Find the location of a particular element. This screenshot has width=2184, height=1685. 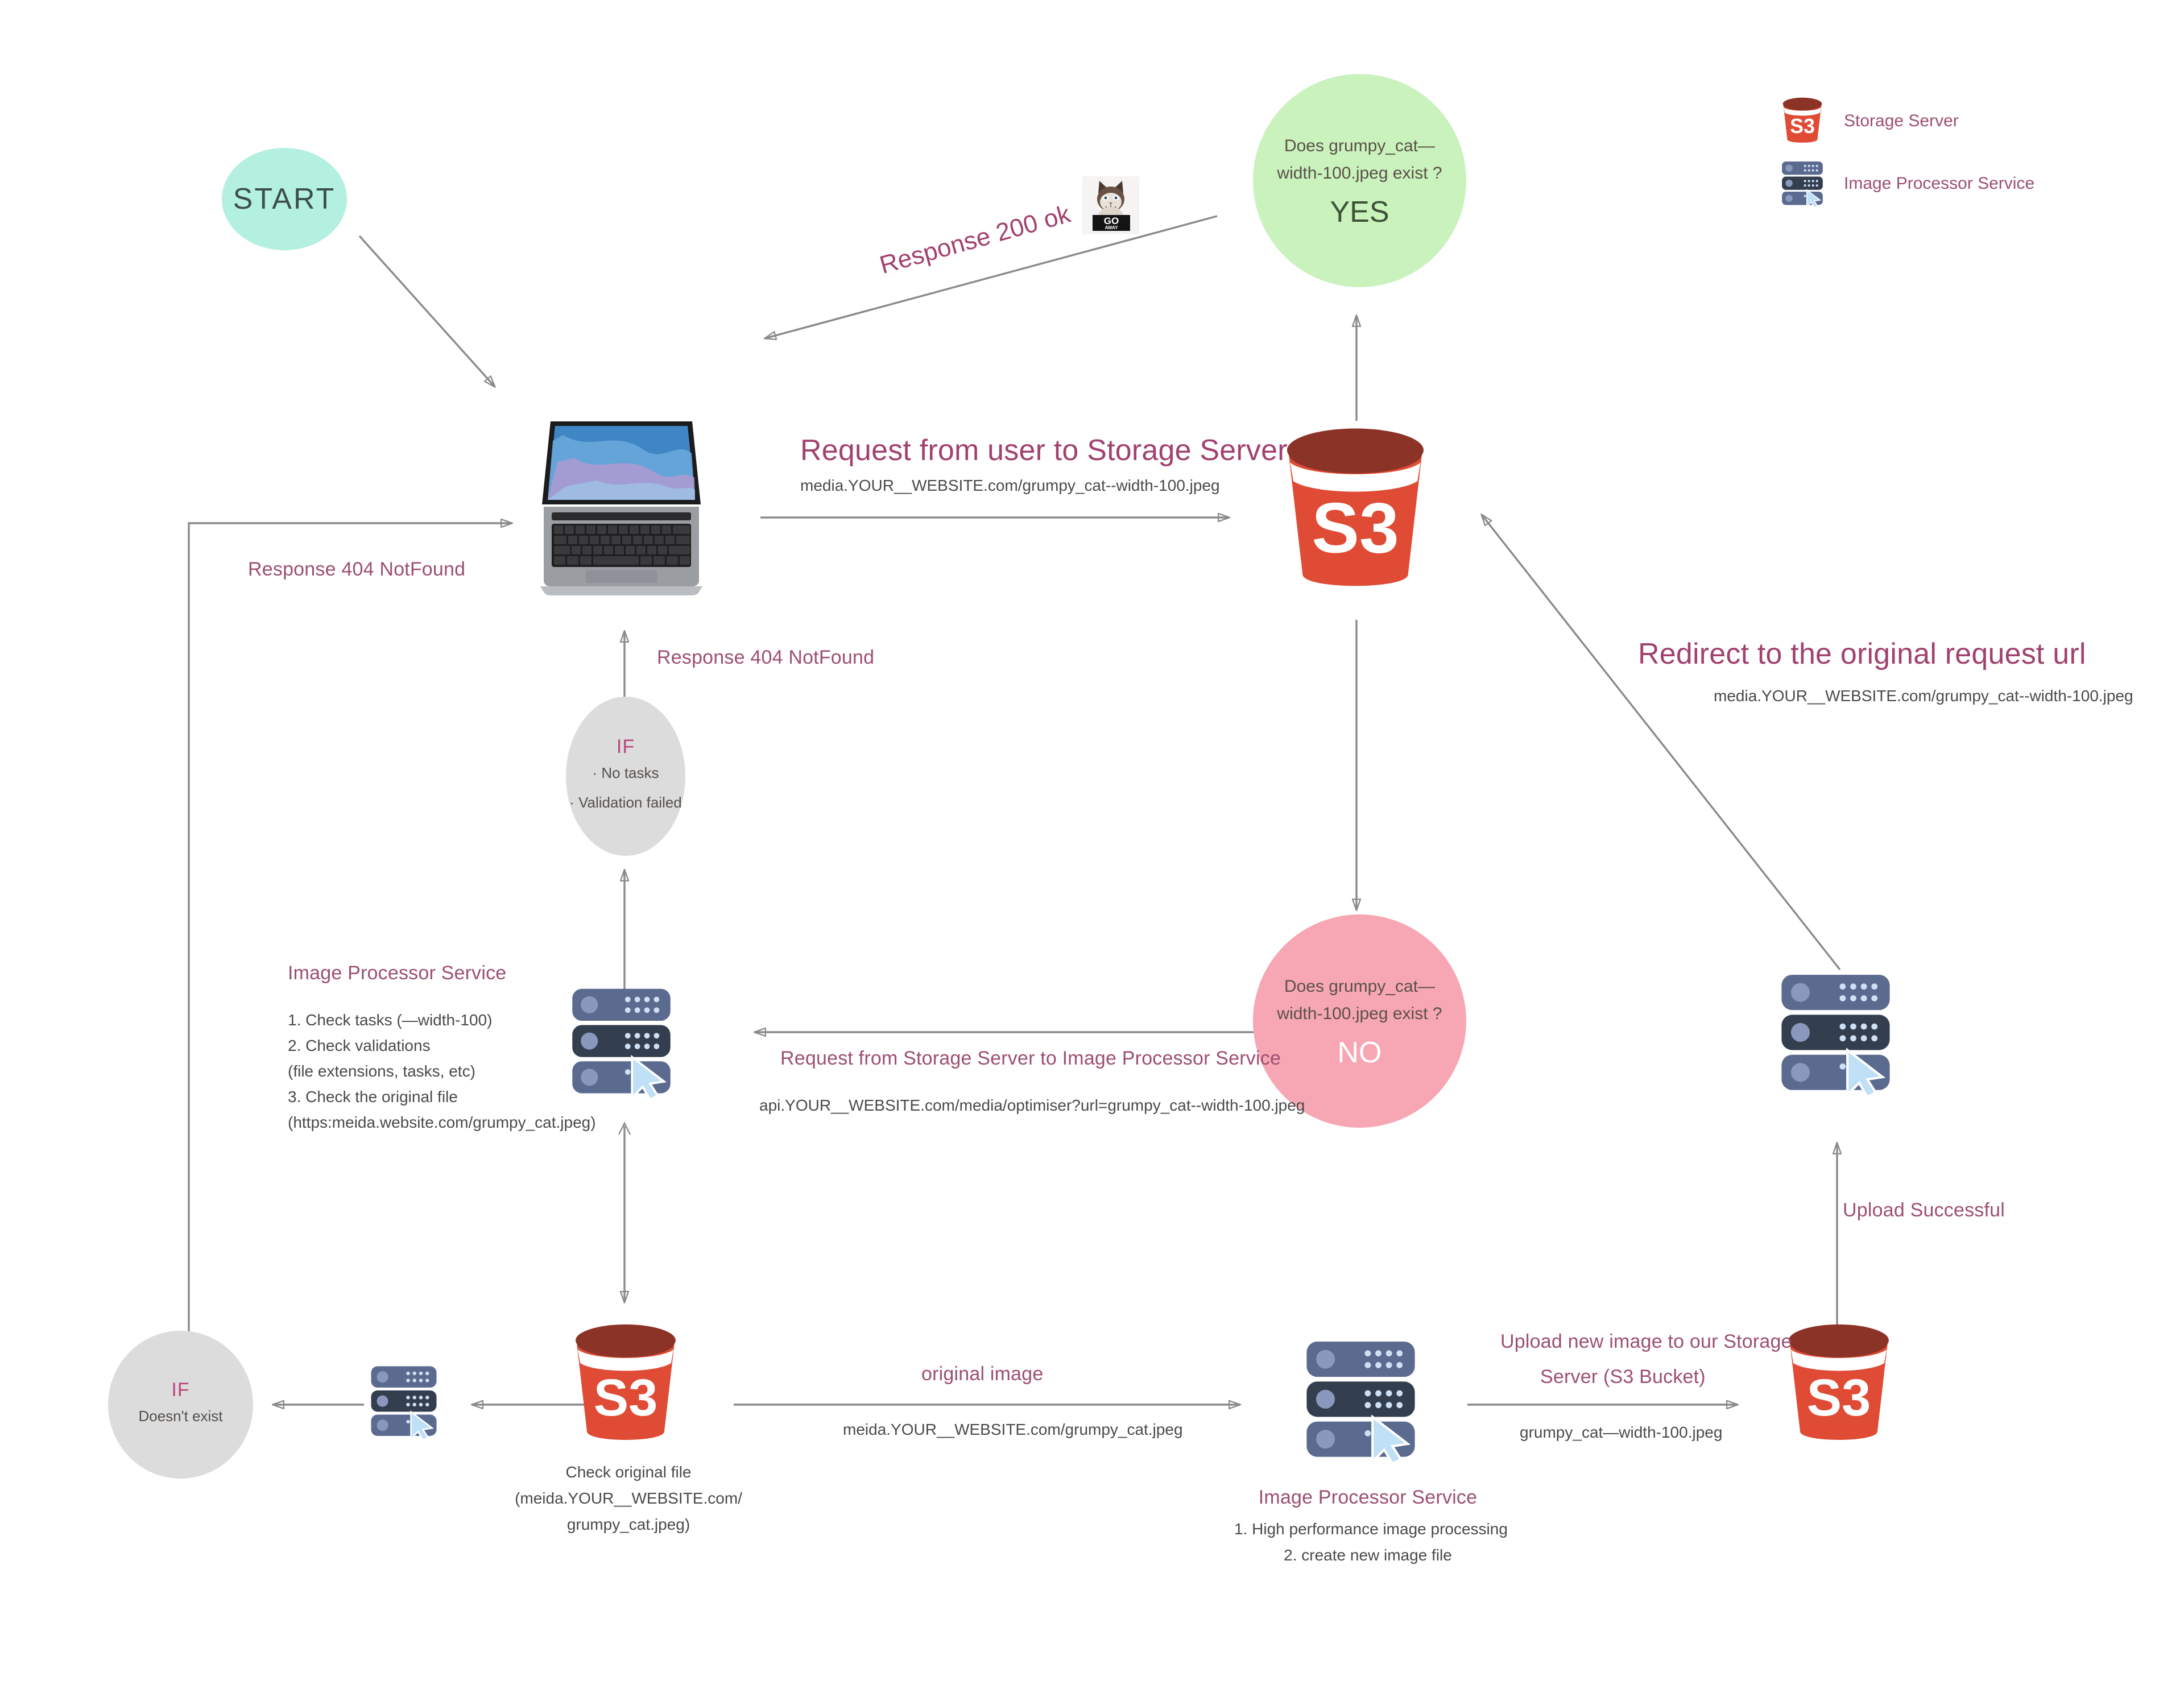

s3-bucket-main: S3 is located at coordinates (1355, 510).